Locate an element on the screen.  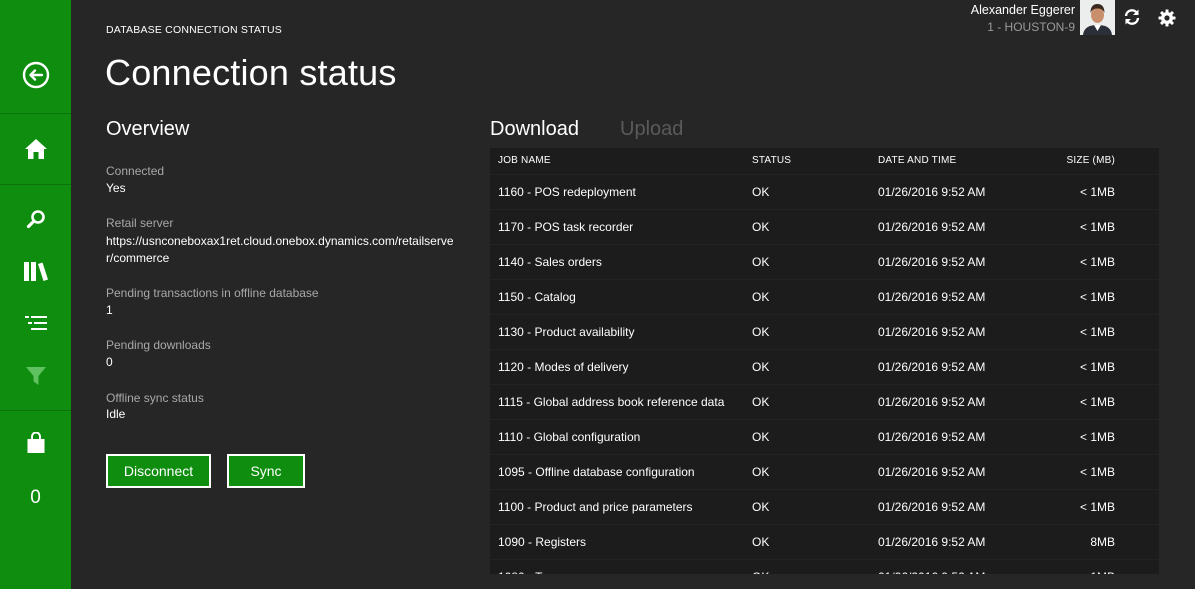
tab-download: Download is located at coordinates (534, 129).